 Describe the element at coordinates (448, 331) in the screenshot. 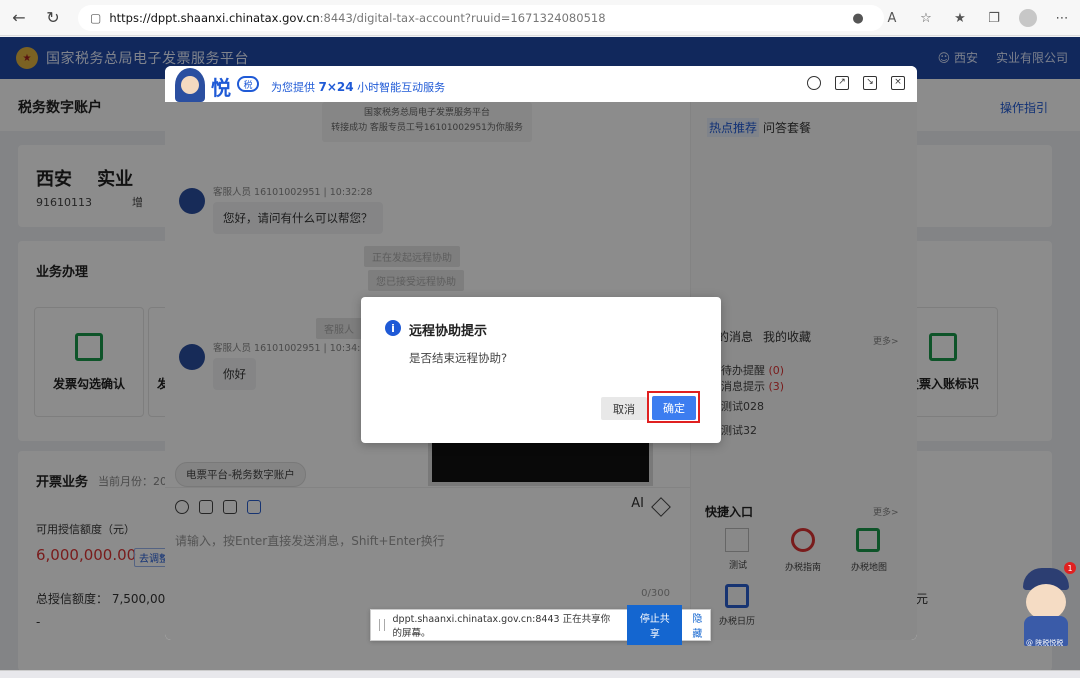

I see `dialog-title: 远程协助提示` at that location.